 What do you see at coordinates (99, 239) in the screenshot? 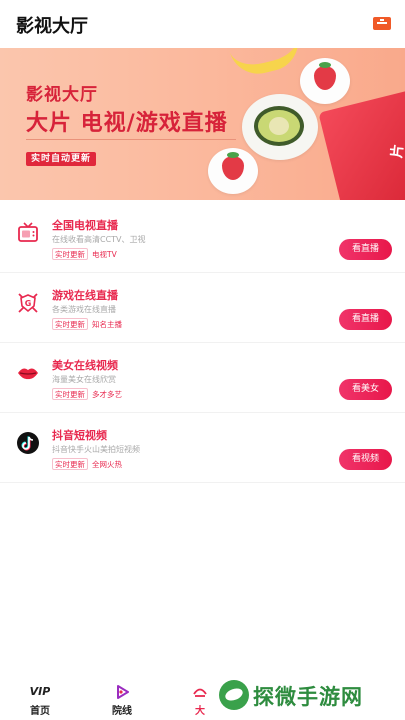
I see `item-description: 在线收看高清CCTV、卫视` at bounding box center [99, 239].